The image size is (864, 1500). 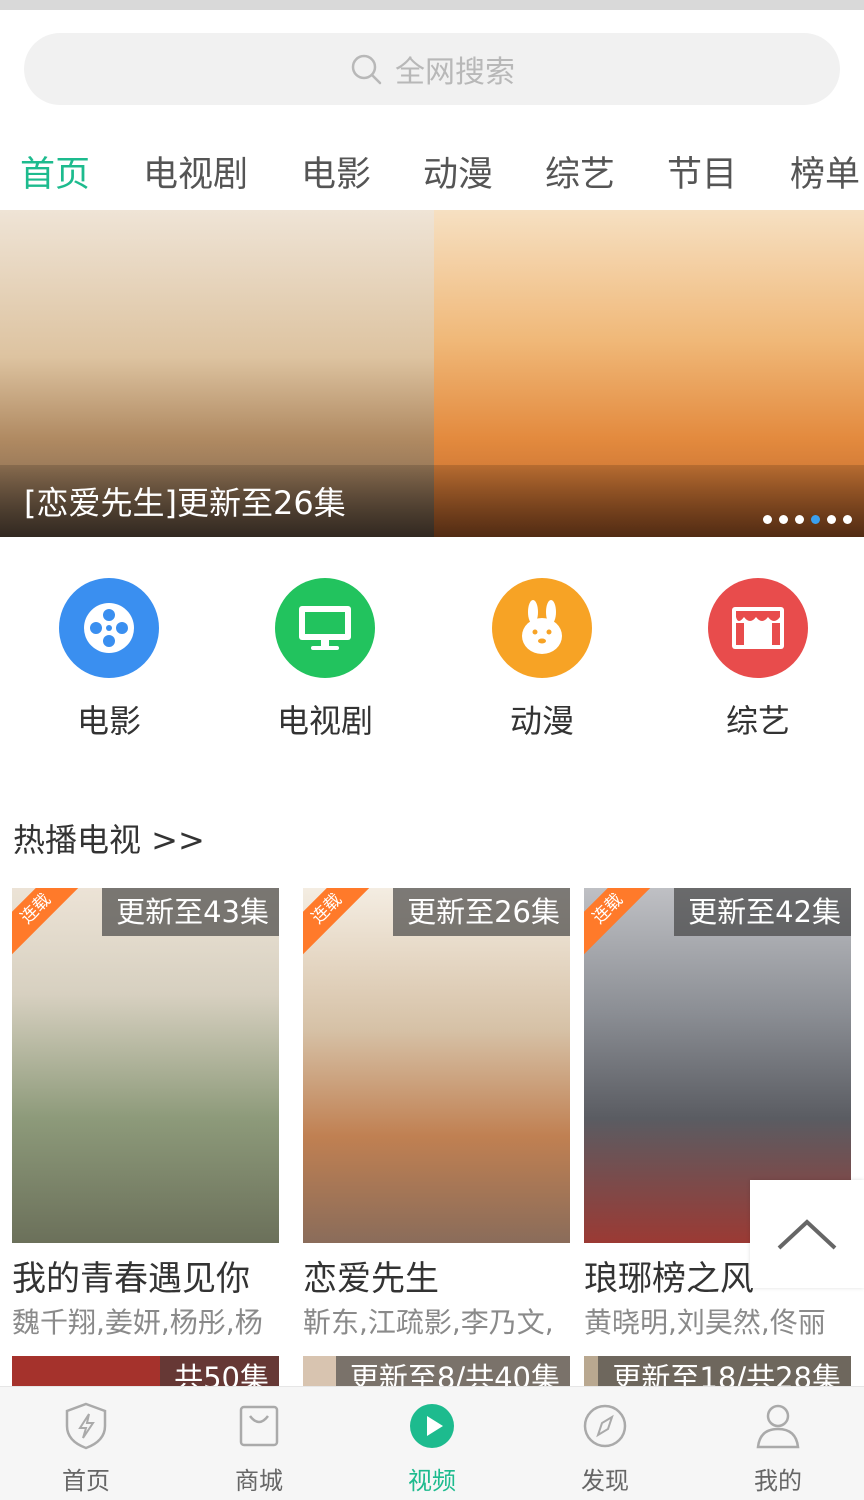 What do you see at coordinates (371, 1277) in the screenshot?
I see `video-title: 恋爱先生` at bounding box center [371, 1277].